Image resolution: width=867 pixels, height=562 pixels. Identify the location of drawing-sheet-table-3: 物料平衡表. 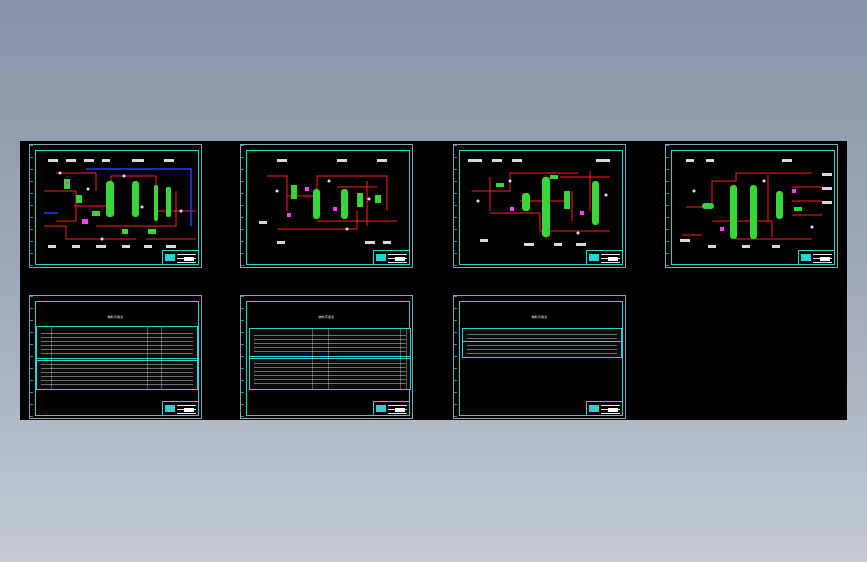
(539, 357).